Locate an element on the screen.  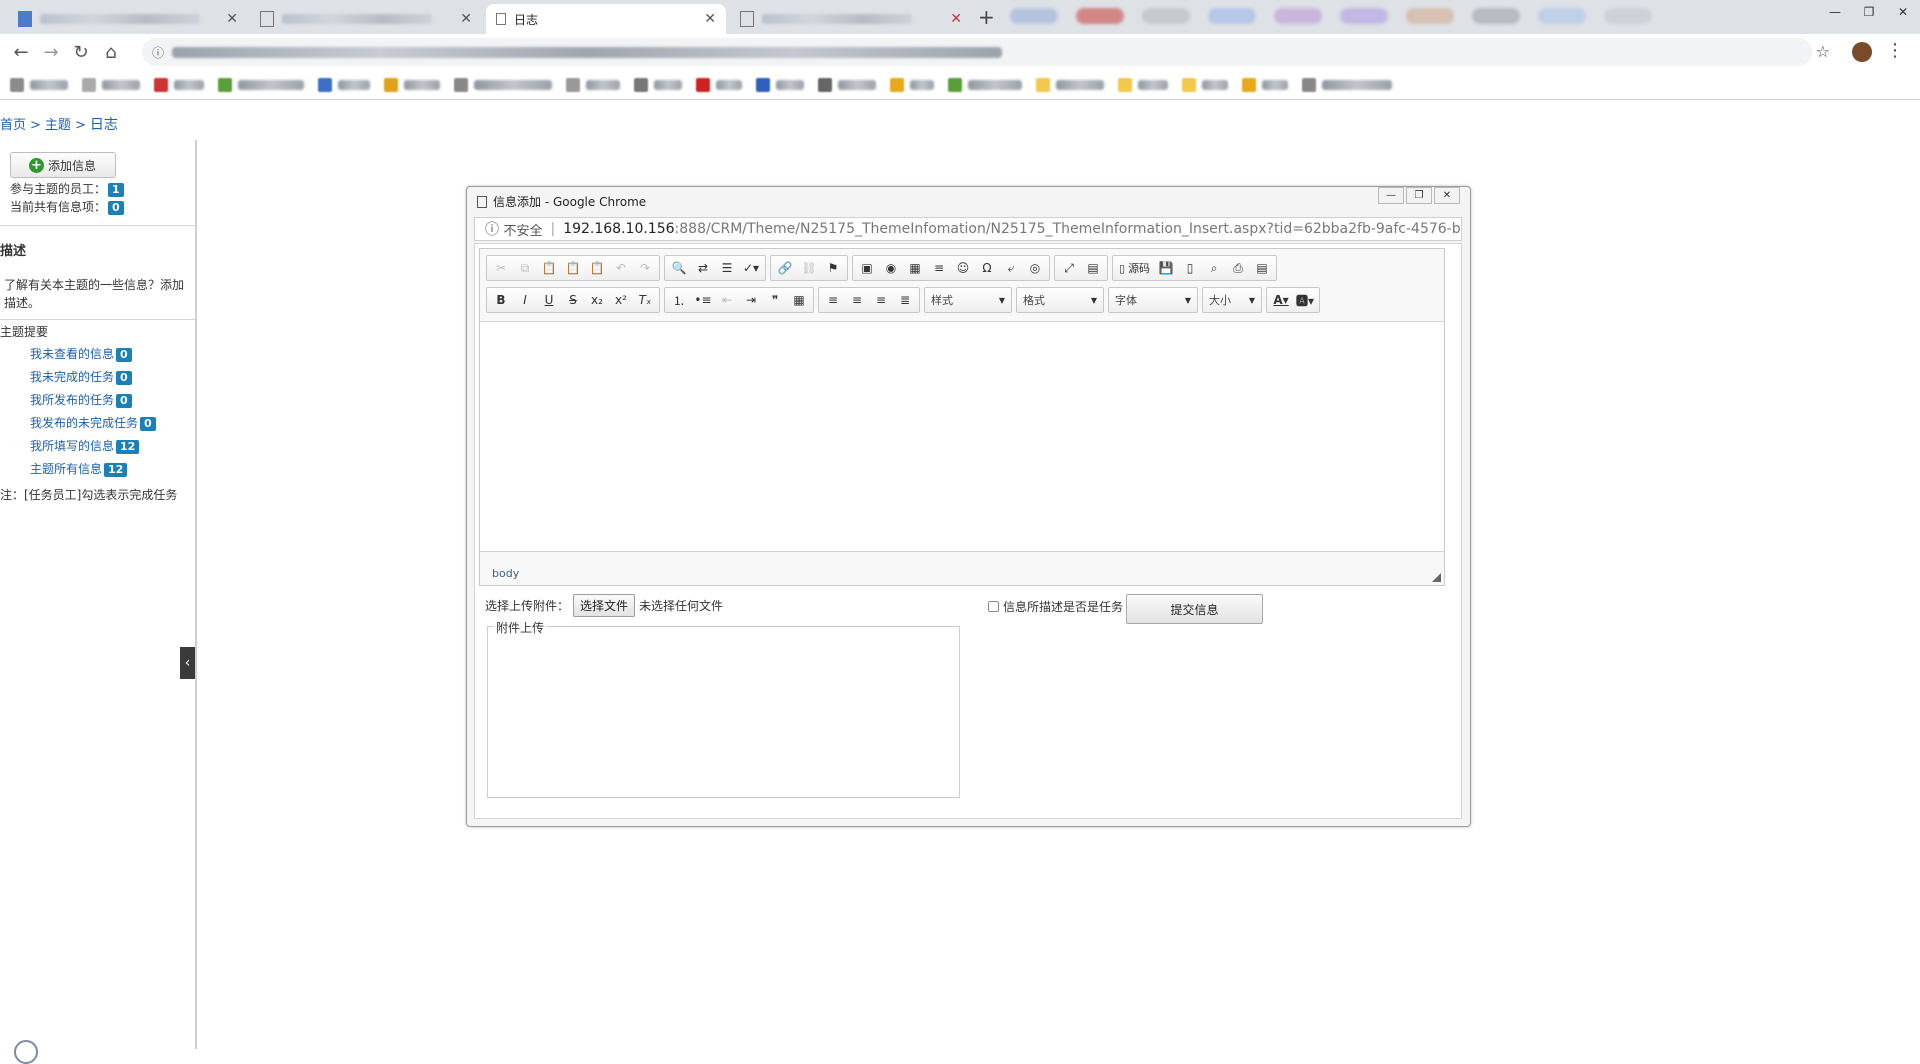
align-center-icon: ≡ is located at coordinates (857, 300).